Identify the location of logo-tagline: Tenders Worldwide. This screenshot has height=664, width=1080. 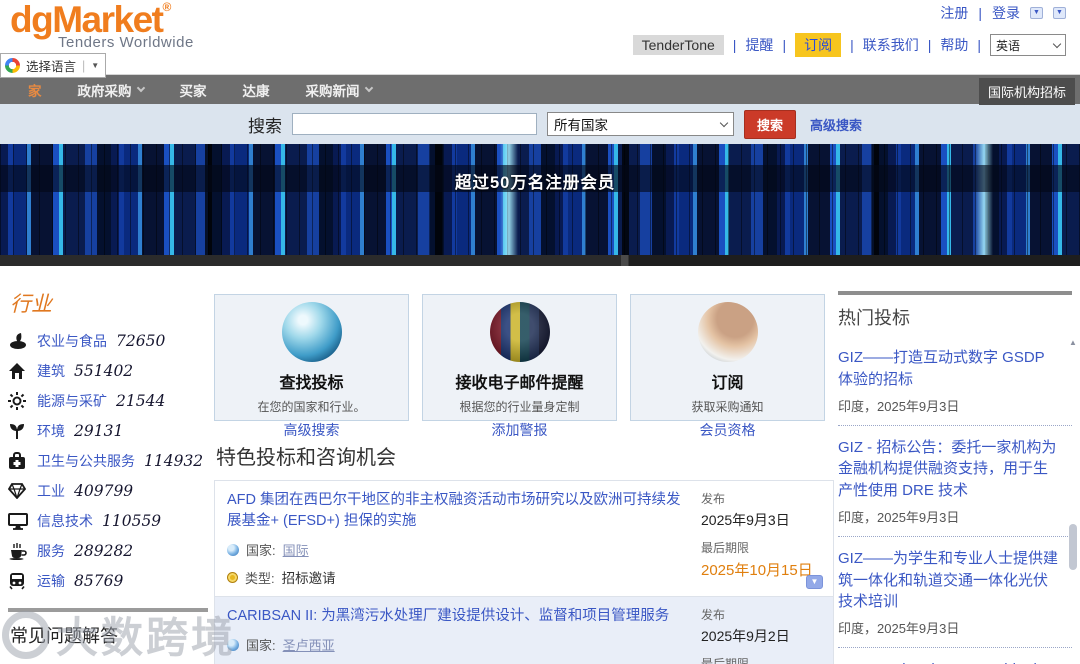
(126, 42).